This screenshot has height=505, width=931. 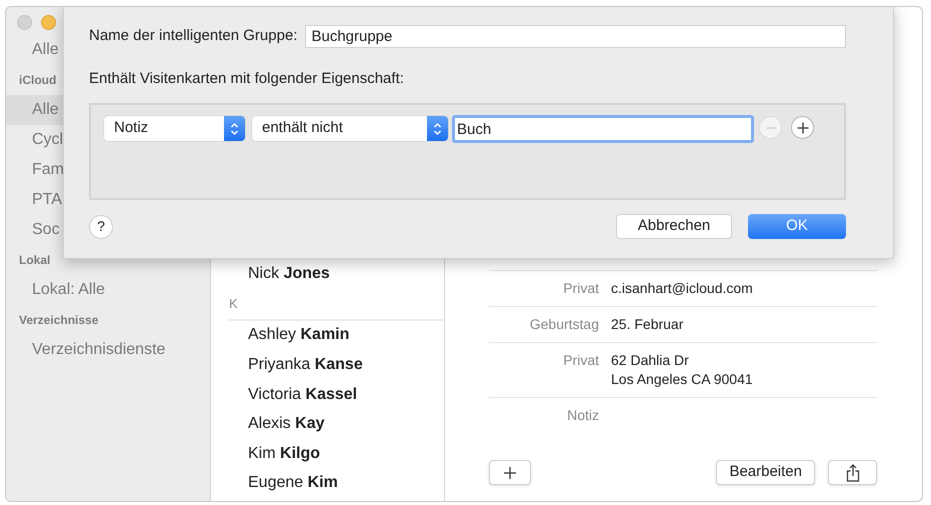 I want to click on contact-name: Ashley Kamin, so click(x=299, y=335).